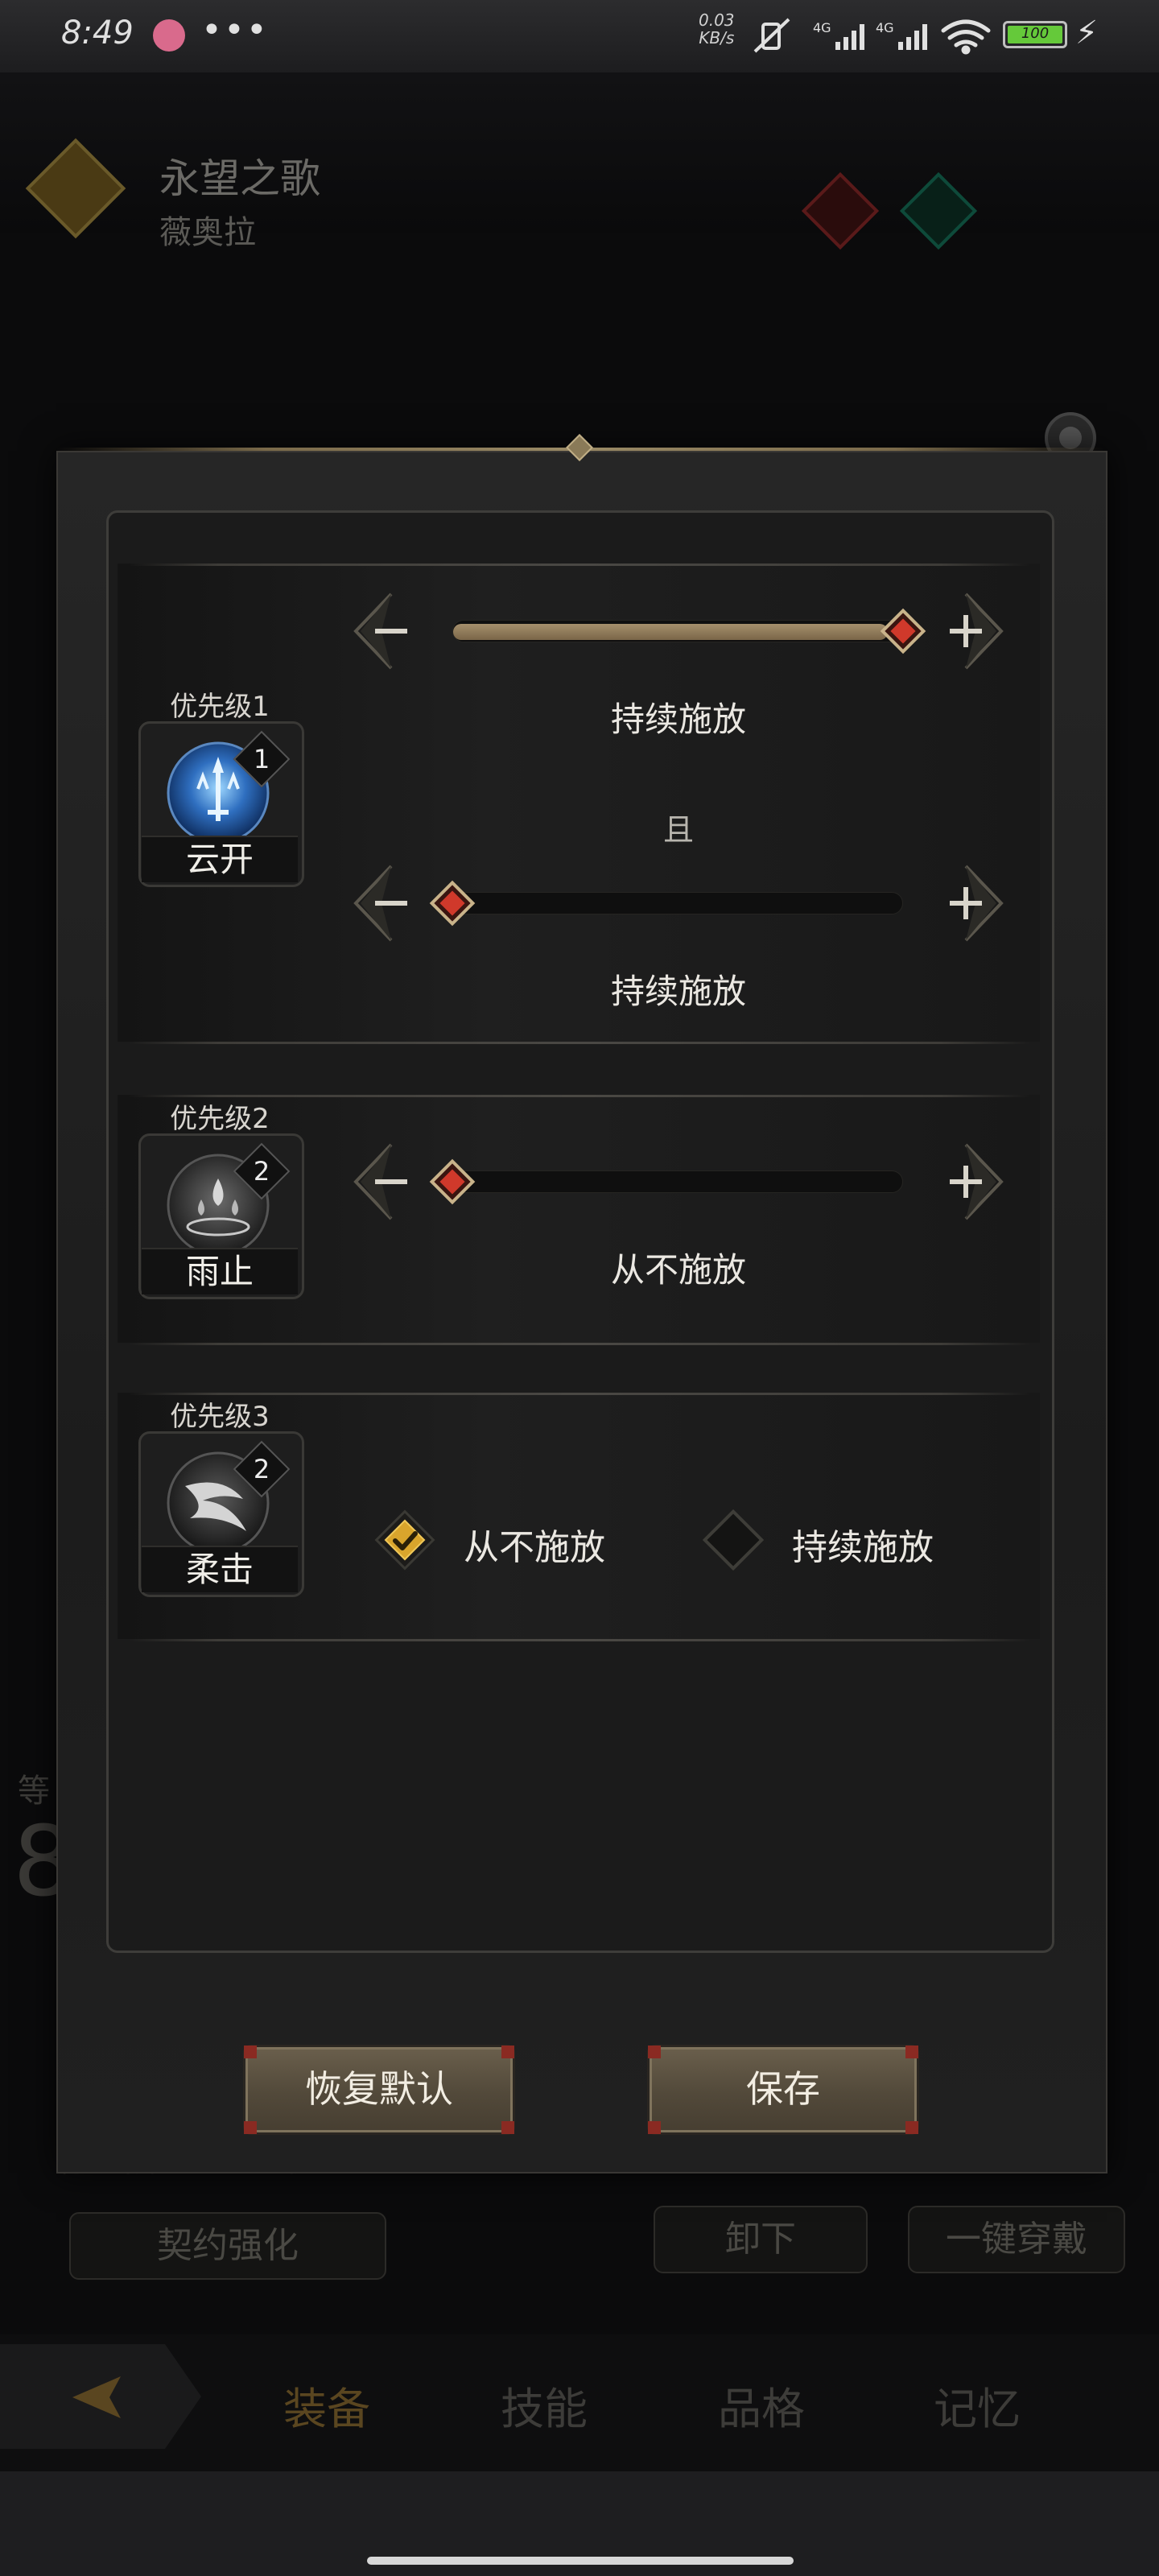 This screenshot has width=1159, height=2576. I want to click on reset-default-label: 恢复默认, so click(379, 2089).